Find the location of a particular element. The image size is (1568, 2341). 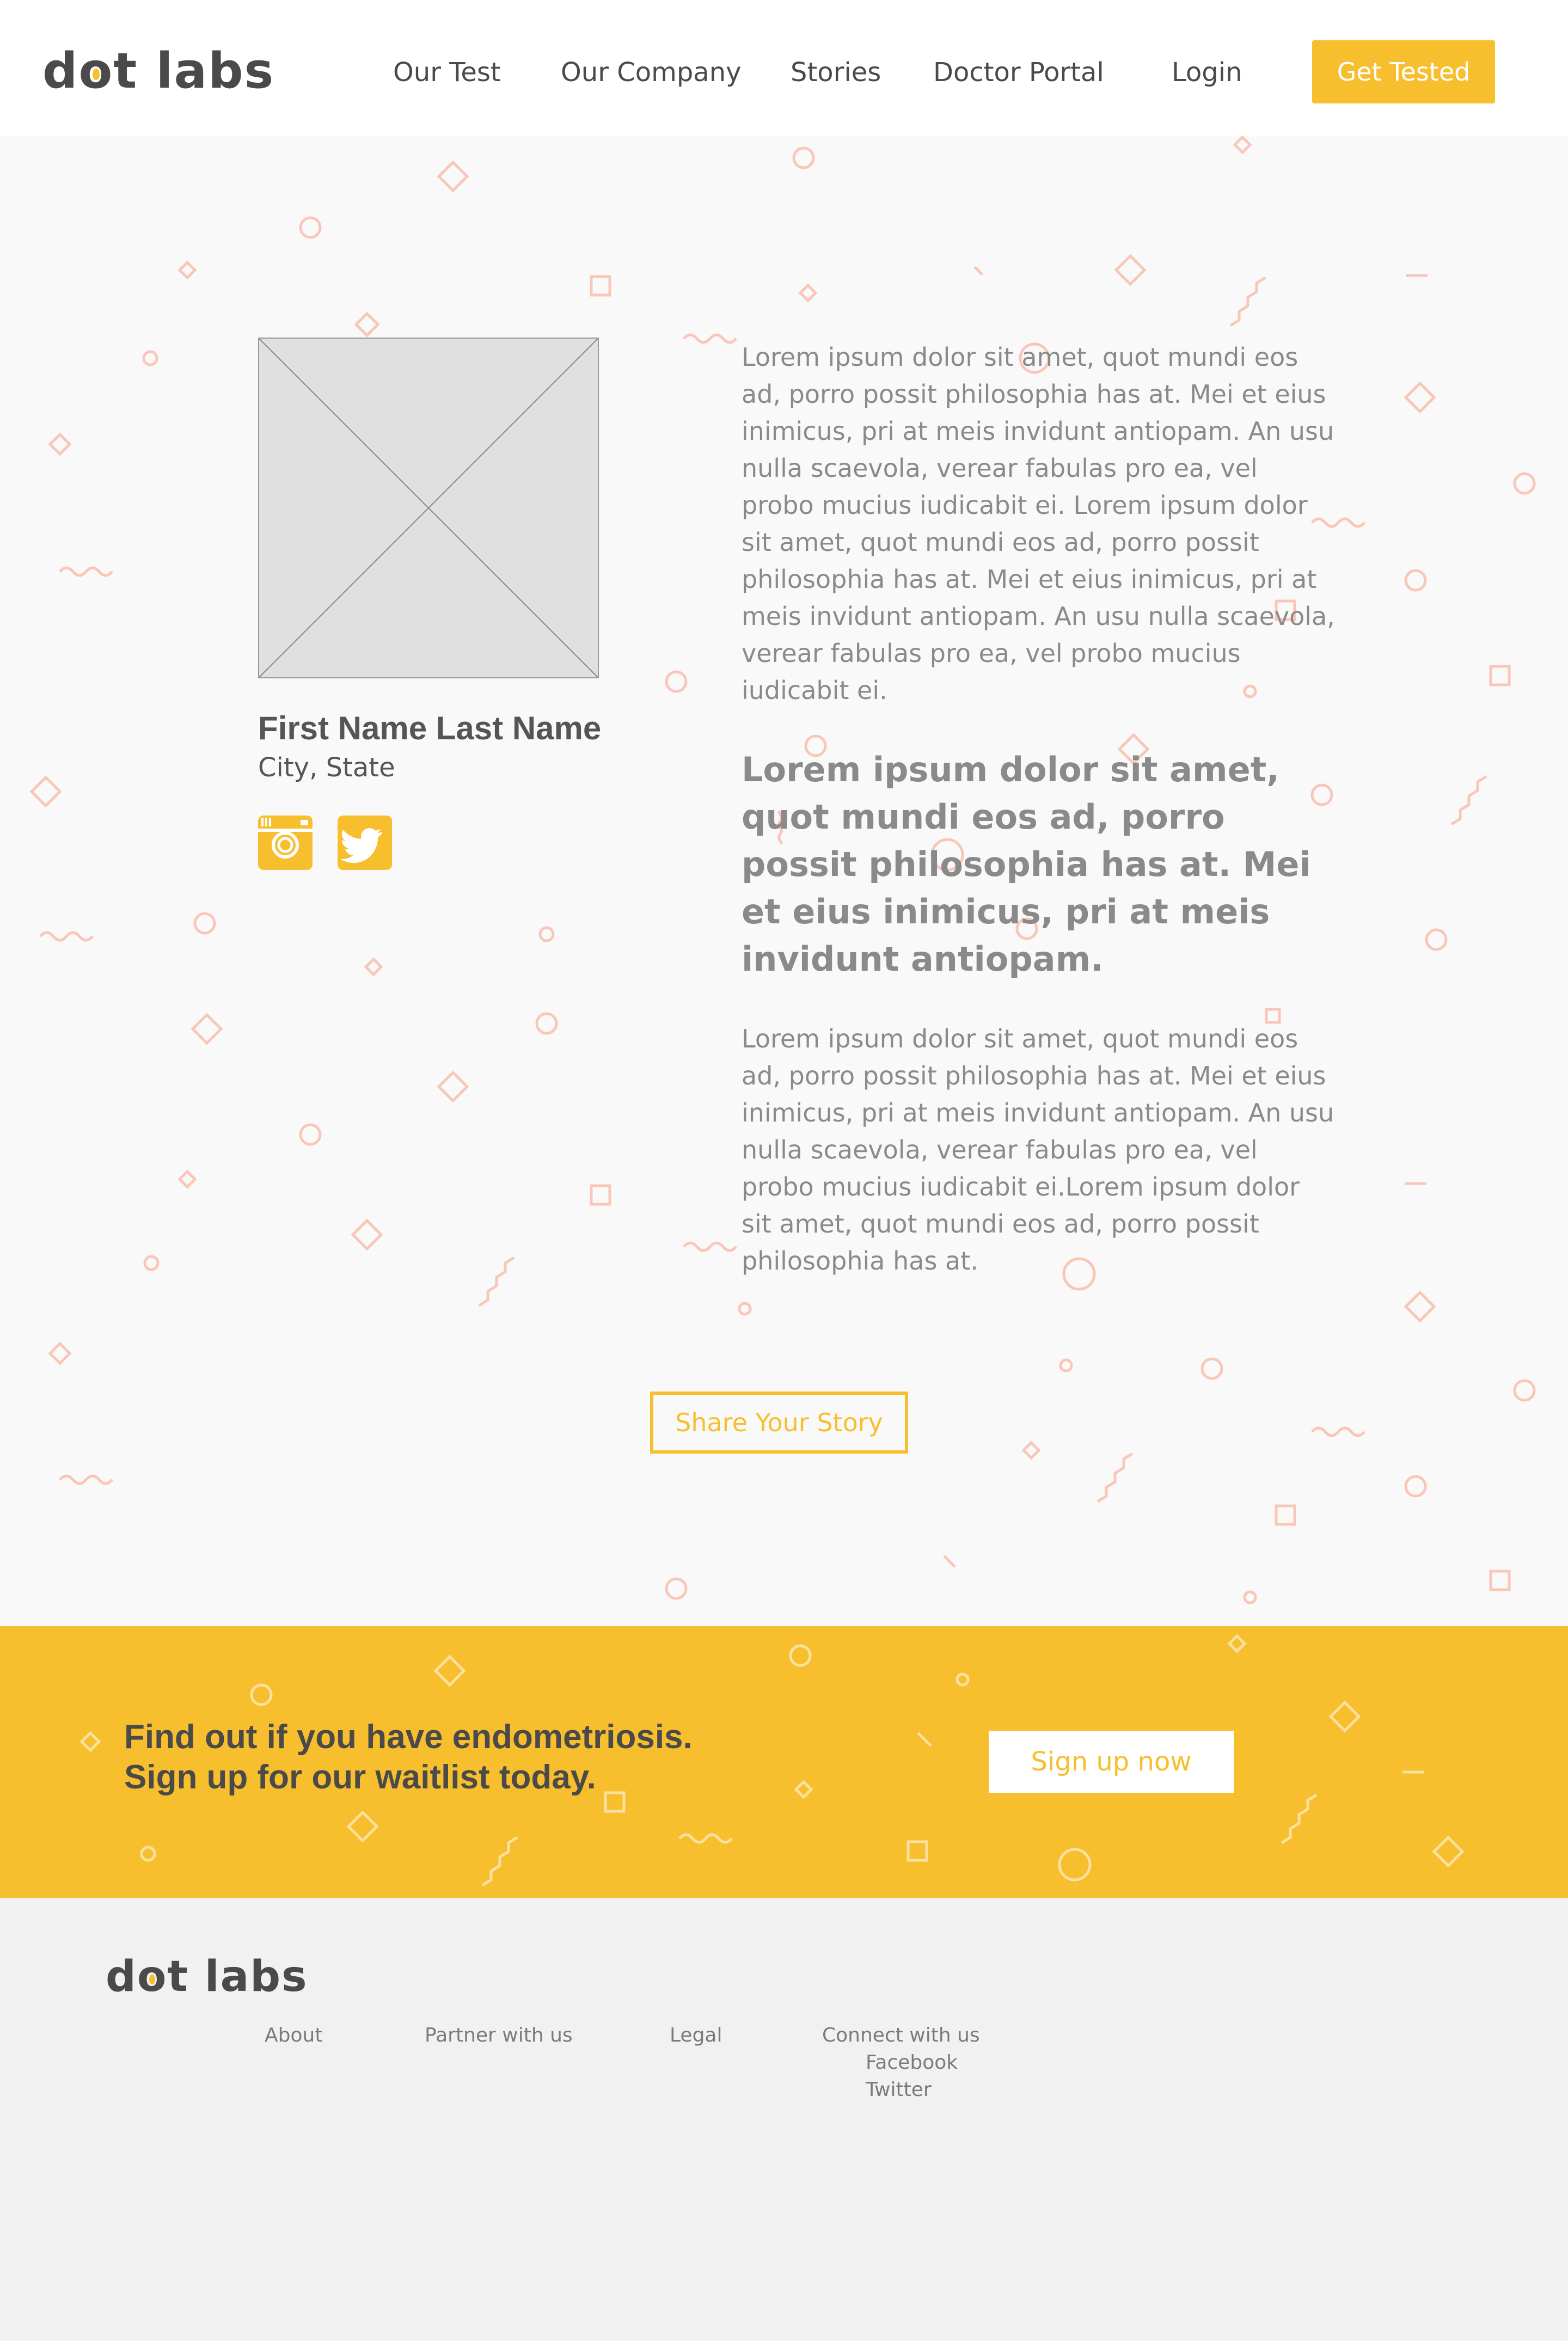

person-location: City, State is located at coordinates (326, 767).